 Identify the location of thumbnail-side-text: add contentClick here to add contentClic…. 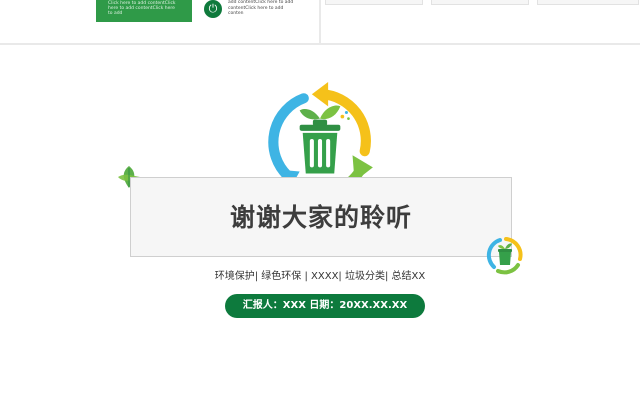
(261, 8).